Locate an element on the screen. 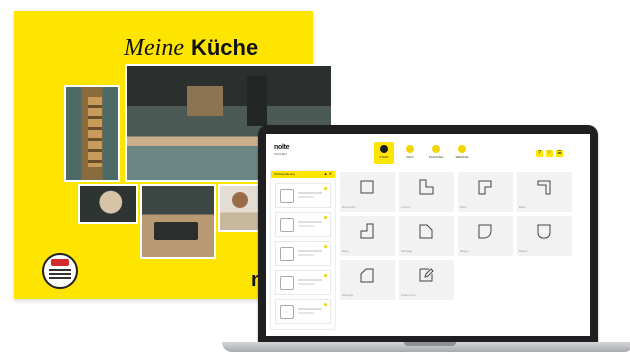 The height and width of the screenshot is (355, 630). photo-countertop is located at coordinates (178, 221).